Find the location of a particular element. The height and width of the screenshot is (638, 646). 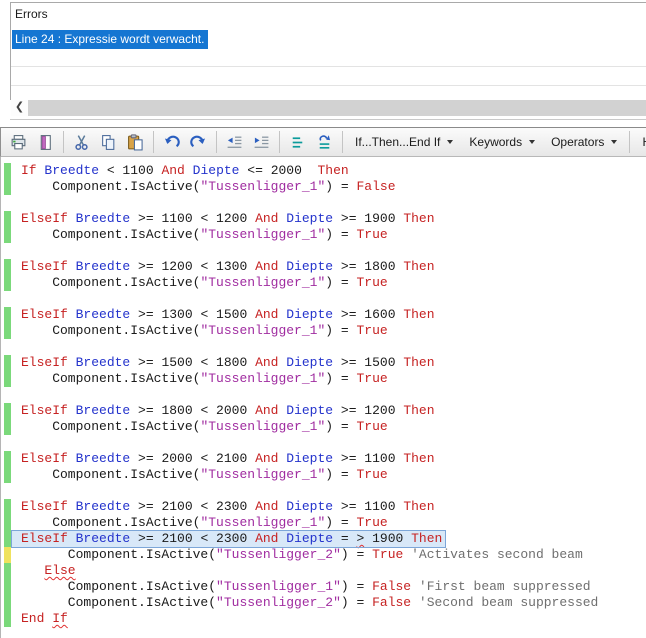

scroll-left-button: ❮ is located at coordinates (19, 108).